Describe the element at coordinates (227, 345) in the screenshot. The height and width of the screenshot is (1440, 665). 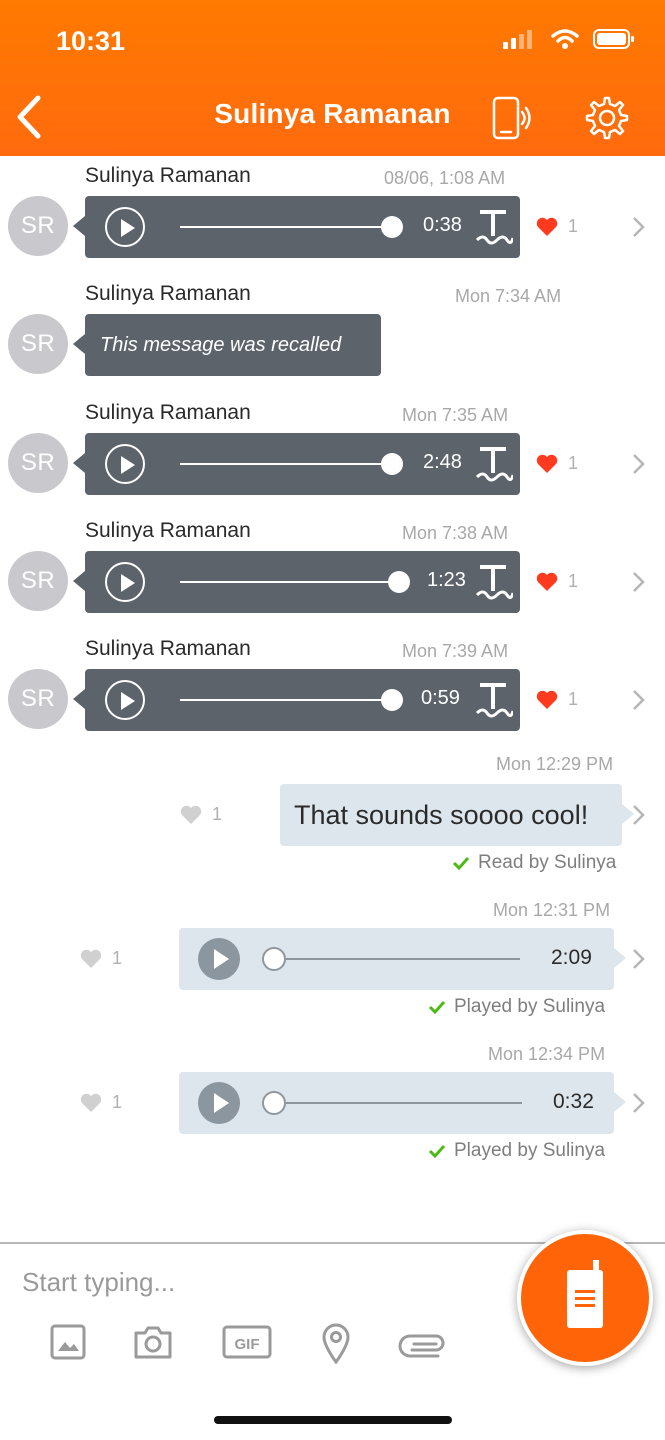
I see `recalled-message-bubble: This message was recalled` at that location.